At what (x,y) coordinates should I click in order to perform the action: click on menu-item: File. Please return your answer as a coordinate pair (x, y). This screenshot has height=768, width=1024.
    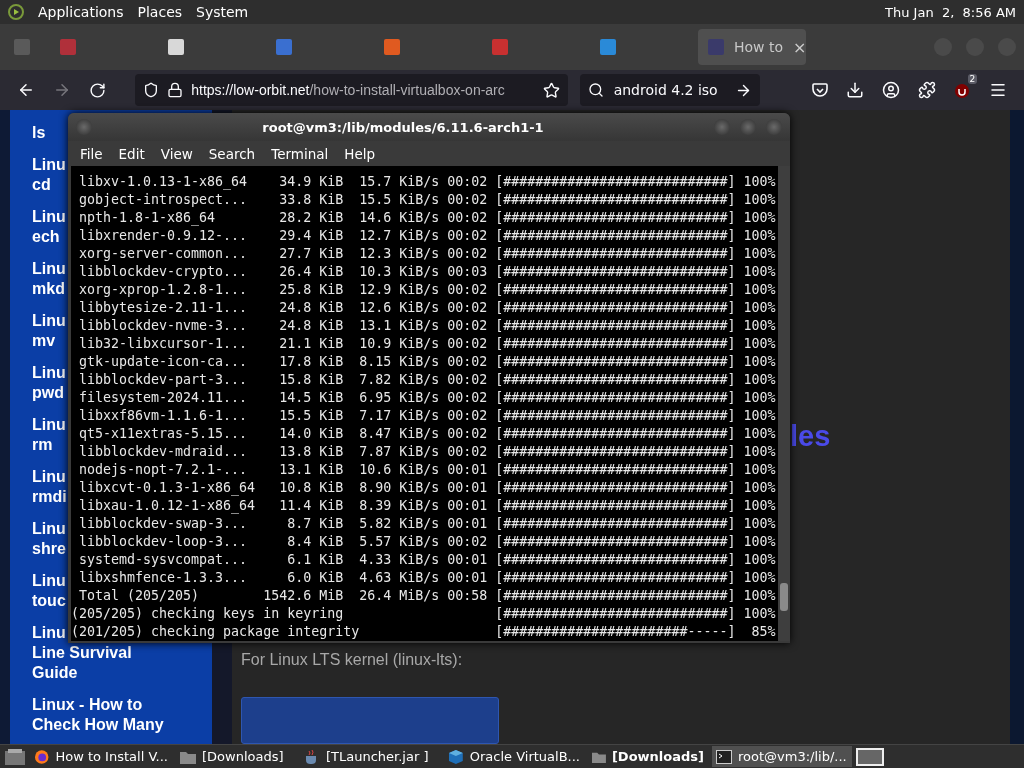
    Looking at the image, I should click on (91, 153).